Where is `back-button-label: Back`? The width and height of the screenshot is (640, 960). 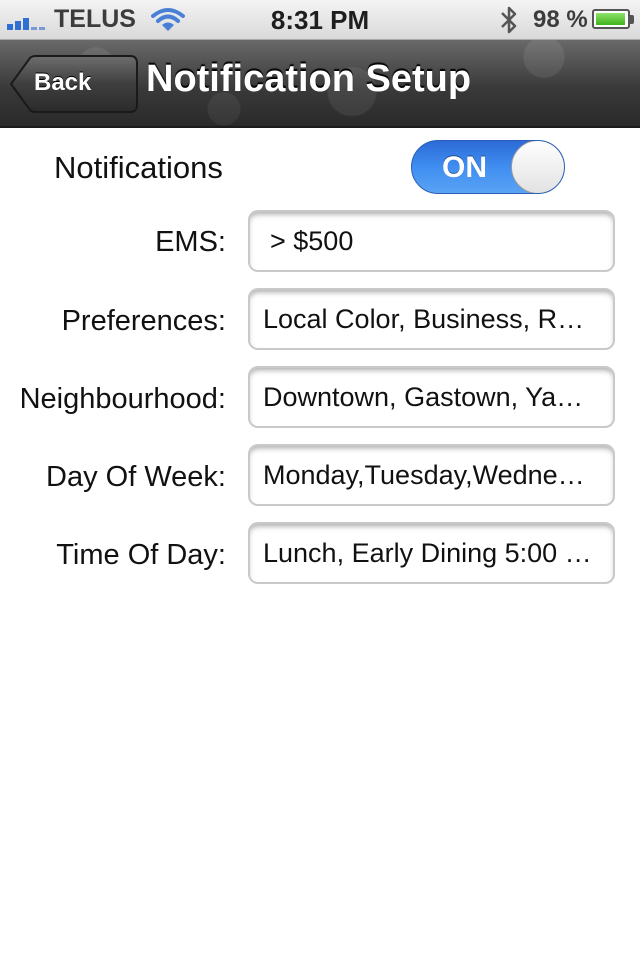 back-button-label: Back is located at coordinates (63, 82).